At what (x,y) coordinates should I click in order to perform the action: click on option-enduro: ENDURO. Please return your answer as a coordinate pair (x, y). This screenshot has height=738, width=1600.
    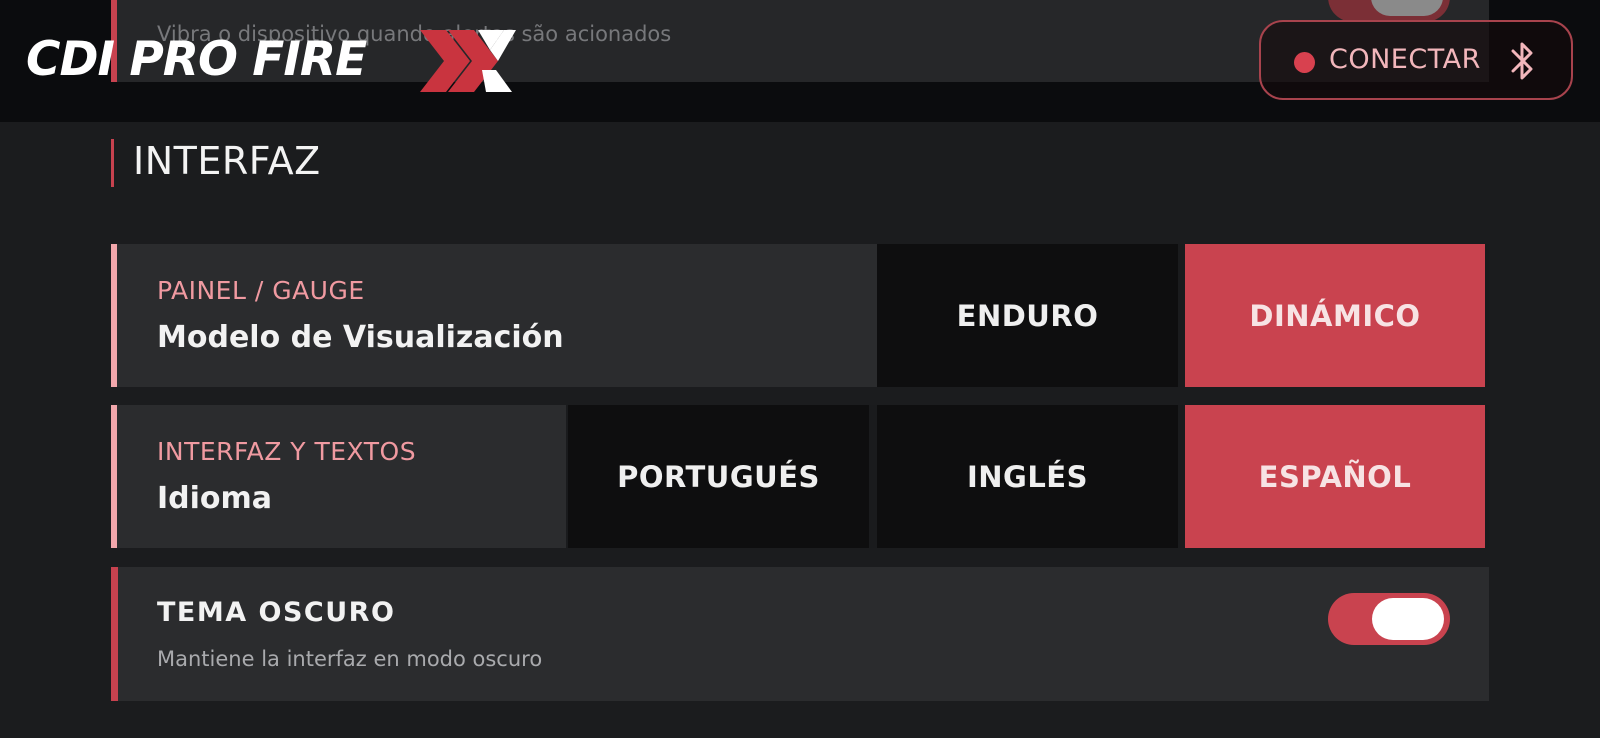
    Looking at the image, I should click on (1027, 315).